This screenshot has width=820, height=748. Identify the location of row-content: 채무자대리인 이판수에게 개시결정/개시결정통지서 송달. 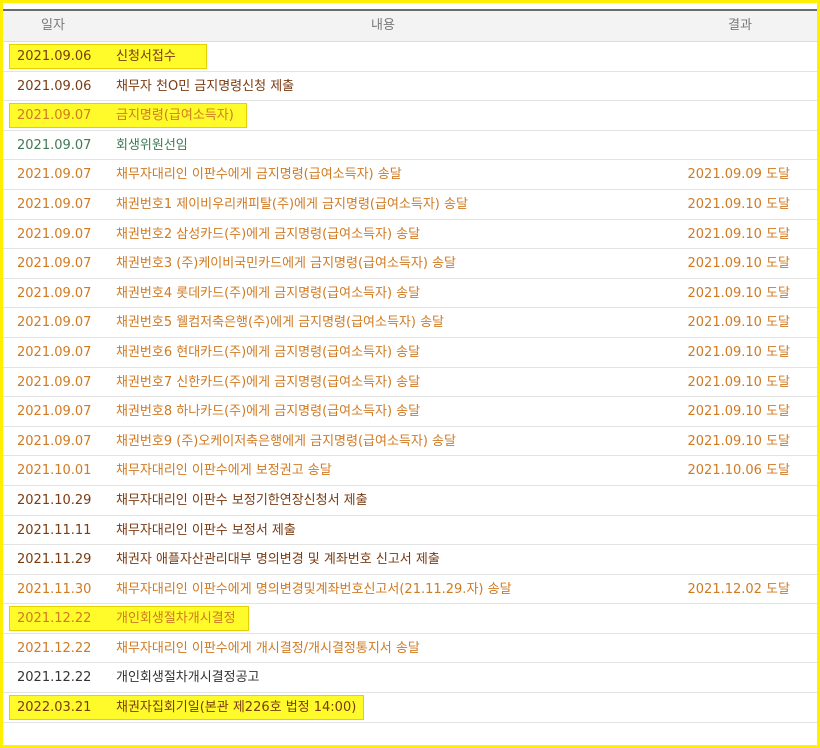
(268, 648).